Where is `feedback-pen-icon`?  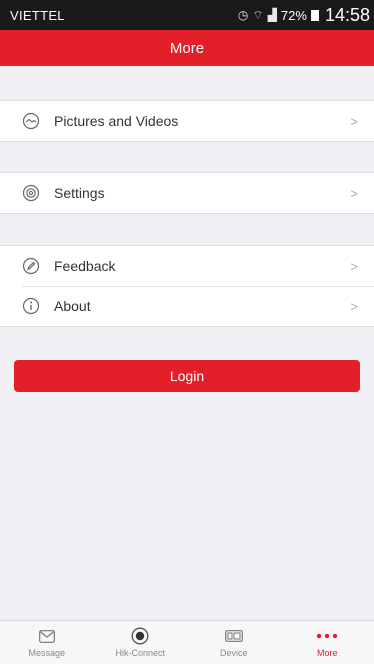 feedback-pen-icon is located at coordinates (31, 266).